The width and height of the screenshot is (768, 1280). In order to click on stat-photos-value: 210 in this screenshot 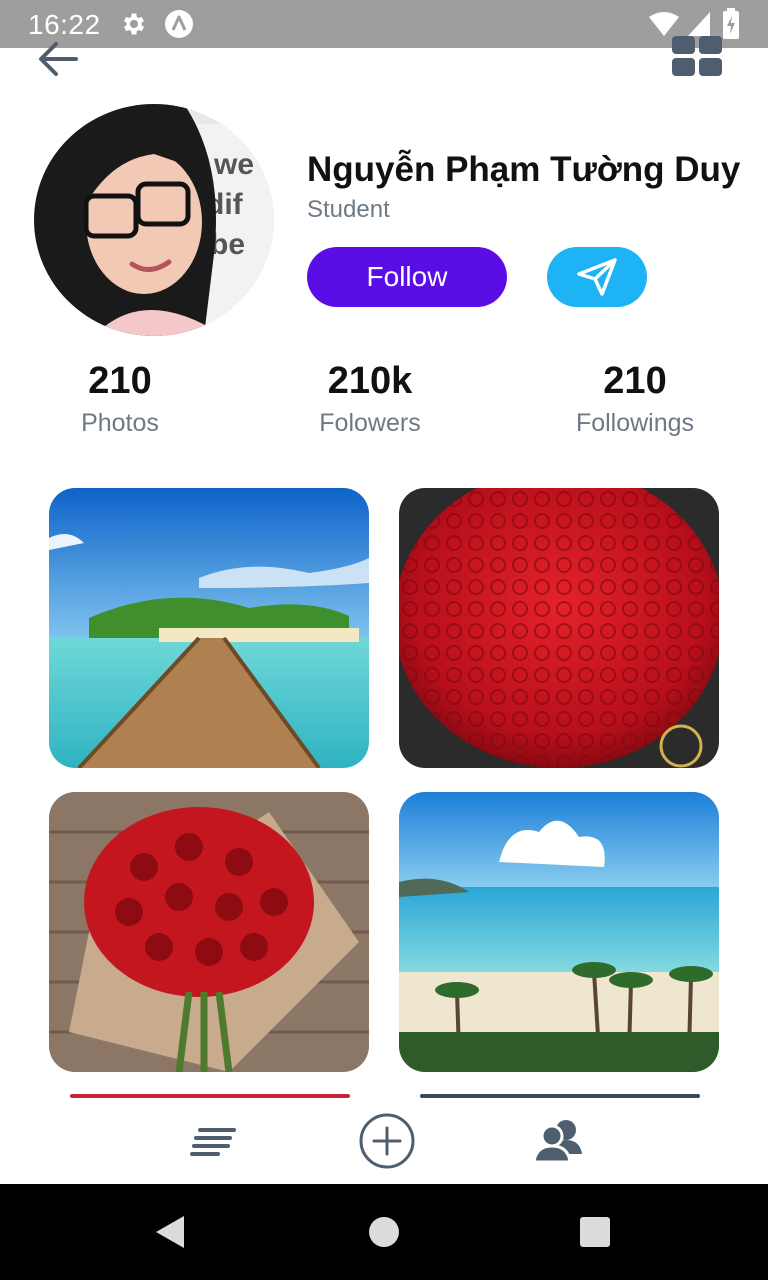, I will do `click(120, 381)`.